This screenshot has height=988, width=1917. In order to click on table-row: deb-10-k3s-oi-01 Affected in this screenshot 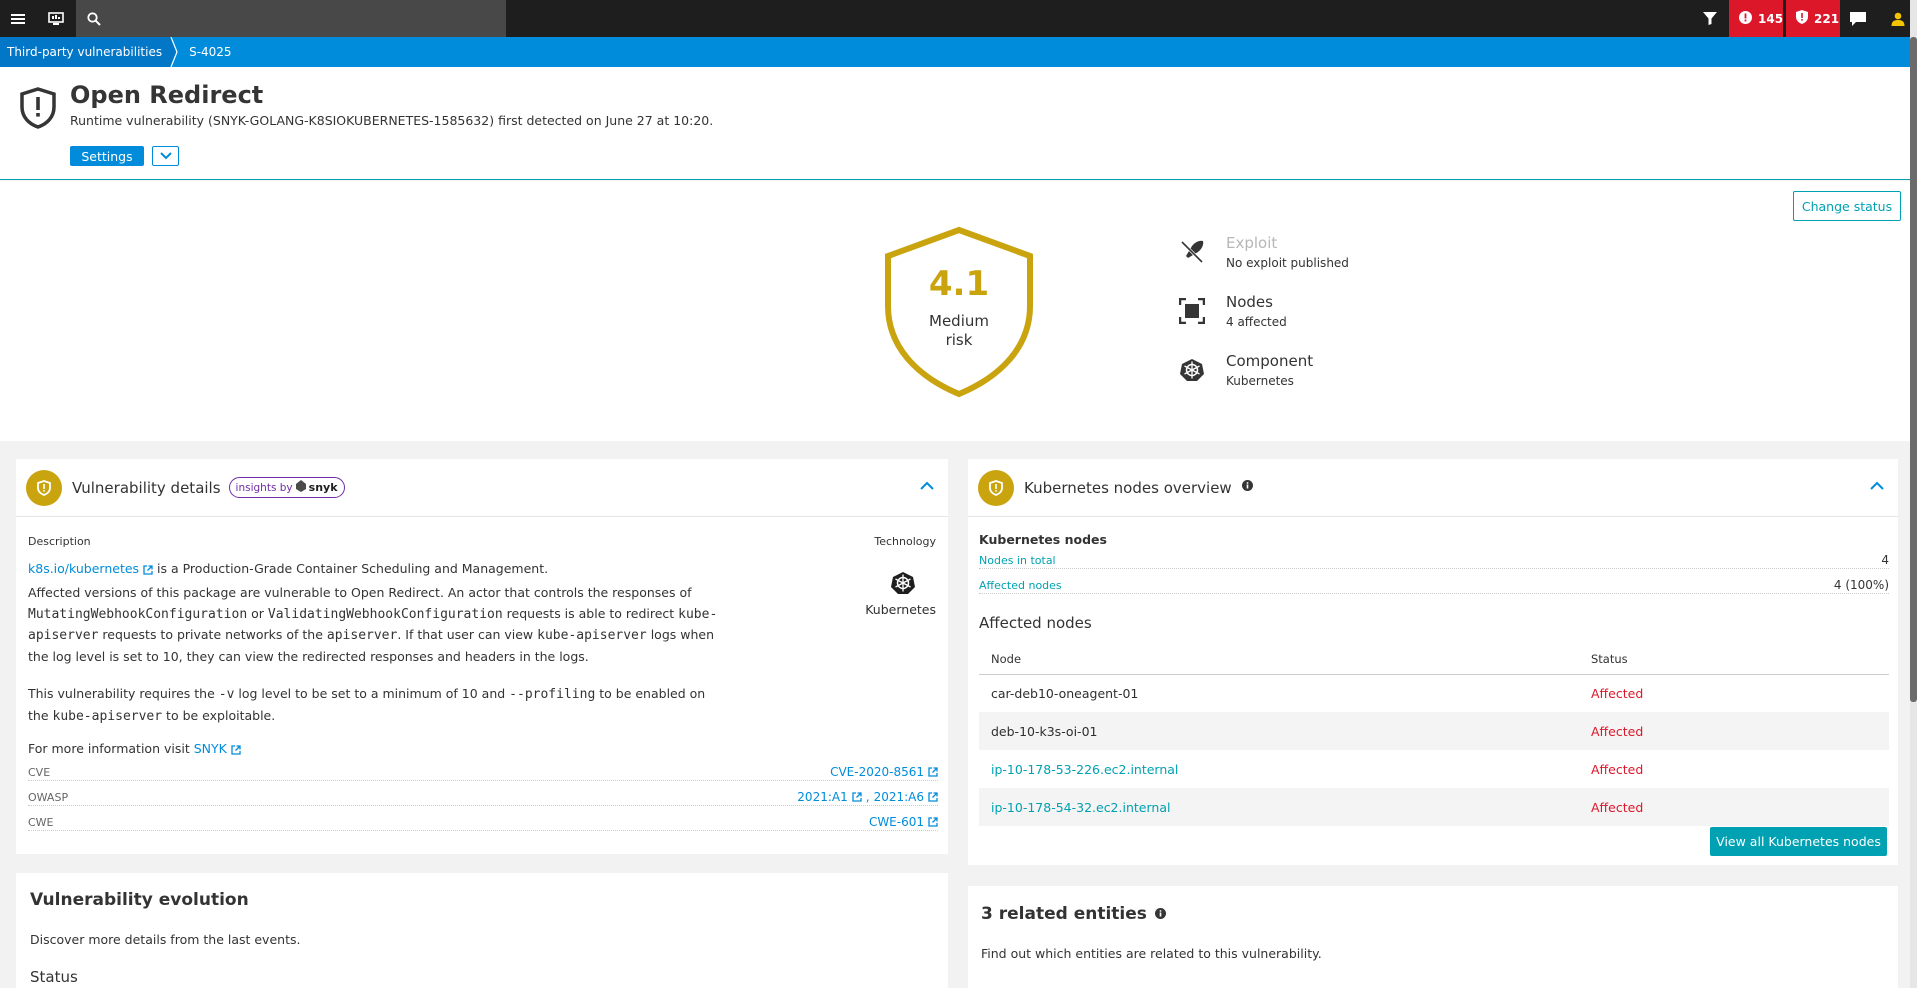, I will do `click(1434, 731)`.